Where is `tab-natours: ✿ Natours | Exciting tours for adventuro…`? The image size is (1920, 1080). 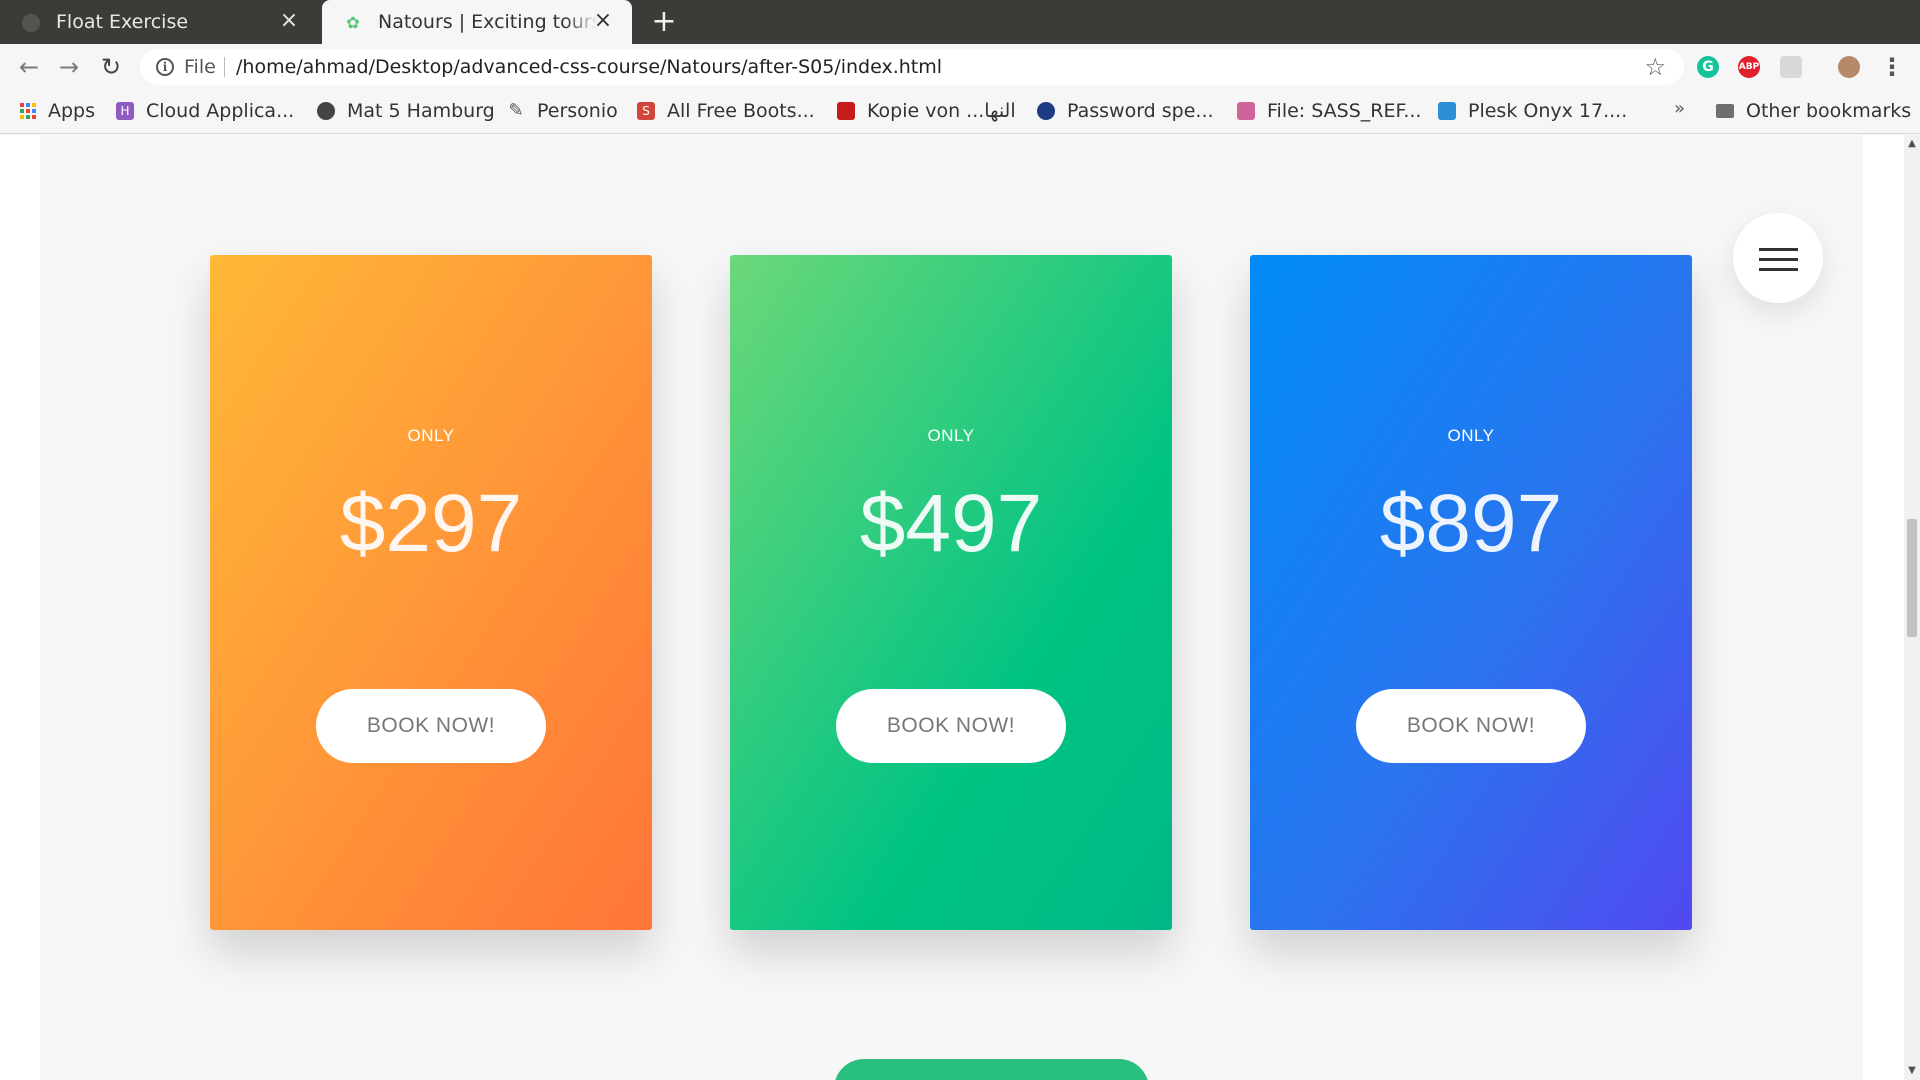
tab-natours: ✿ Natours | Exciting tours for adventuro… is located at coordinates (477, 22).